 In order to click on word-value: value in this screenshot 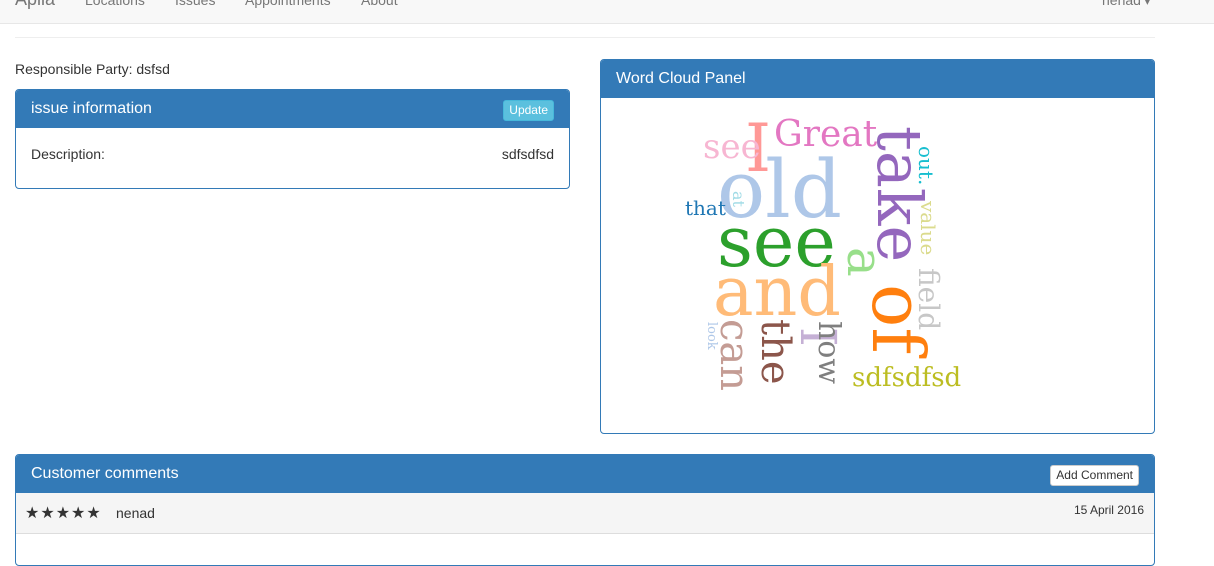, I will do `click(928, 227)`.